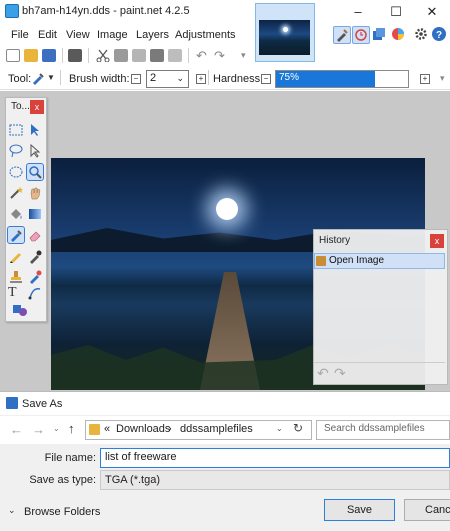 The image size is (450, 531). Describe the element at coordinates (71, 428) in the screenshot. I see `up-arrow-icon: ↑` at that location.